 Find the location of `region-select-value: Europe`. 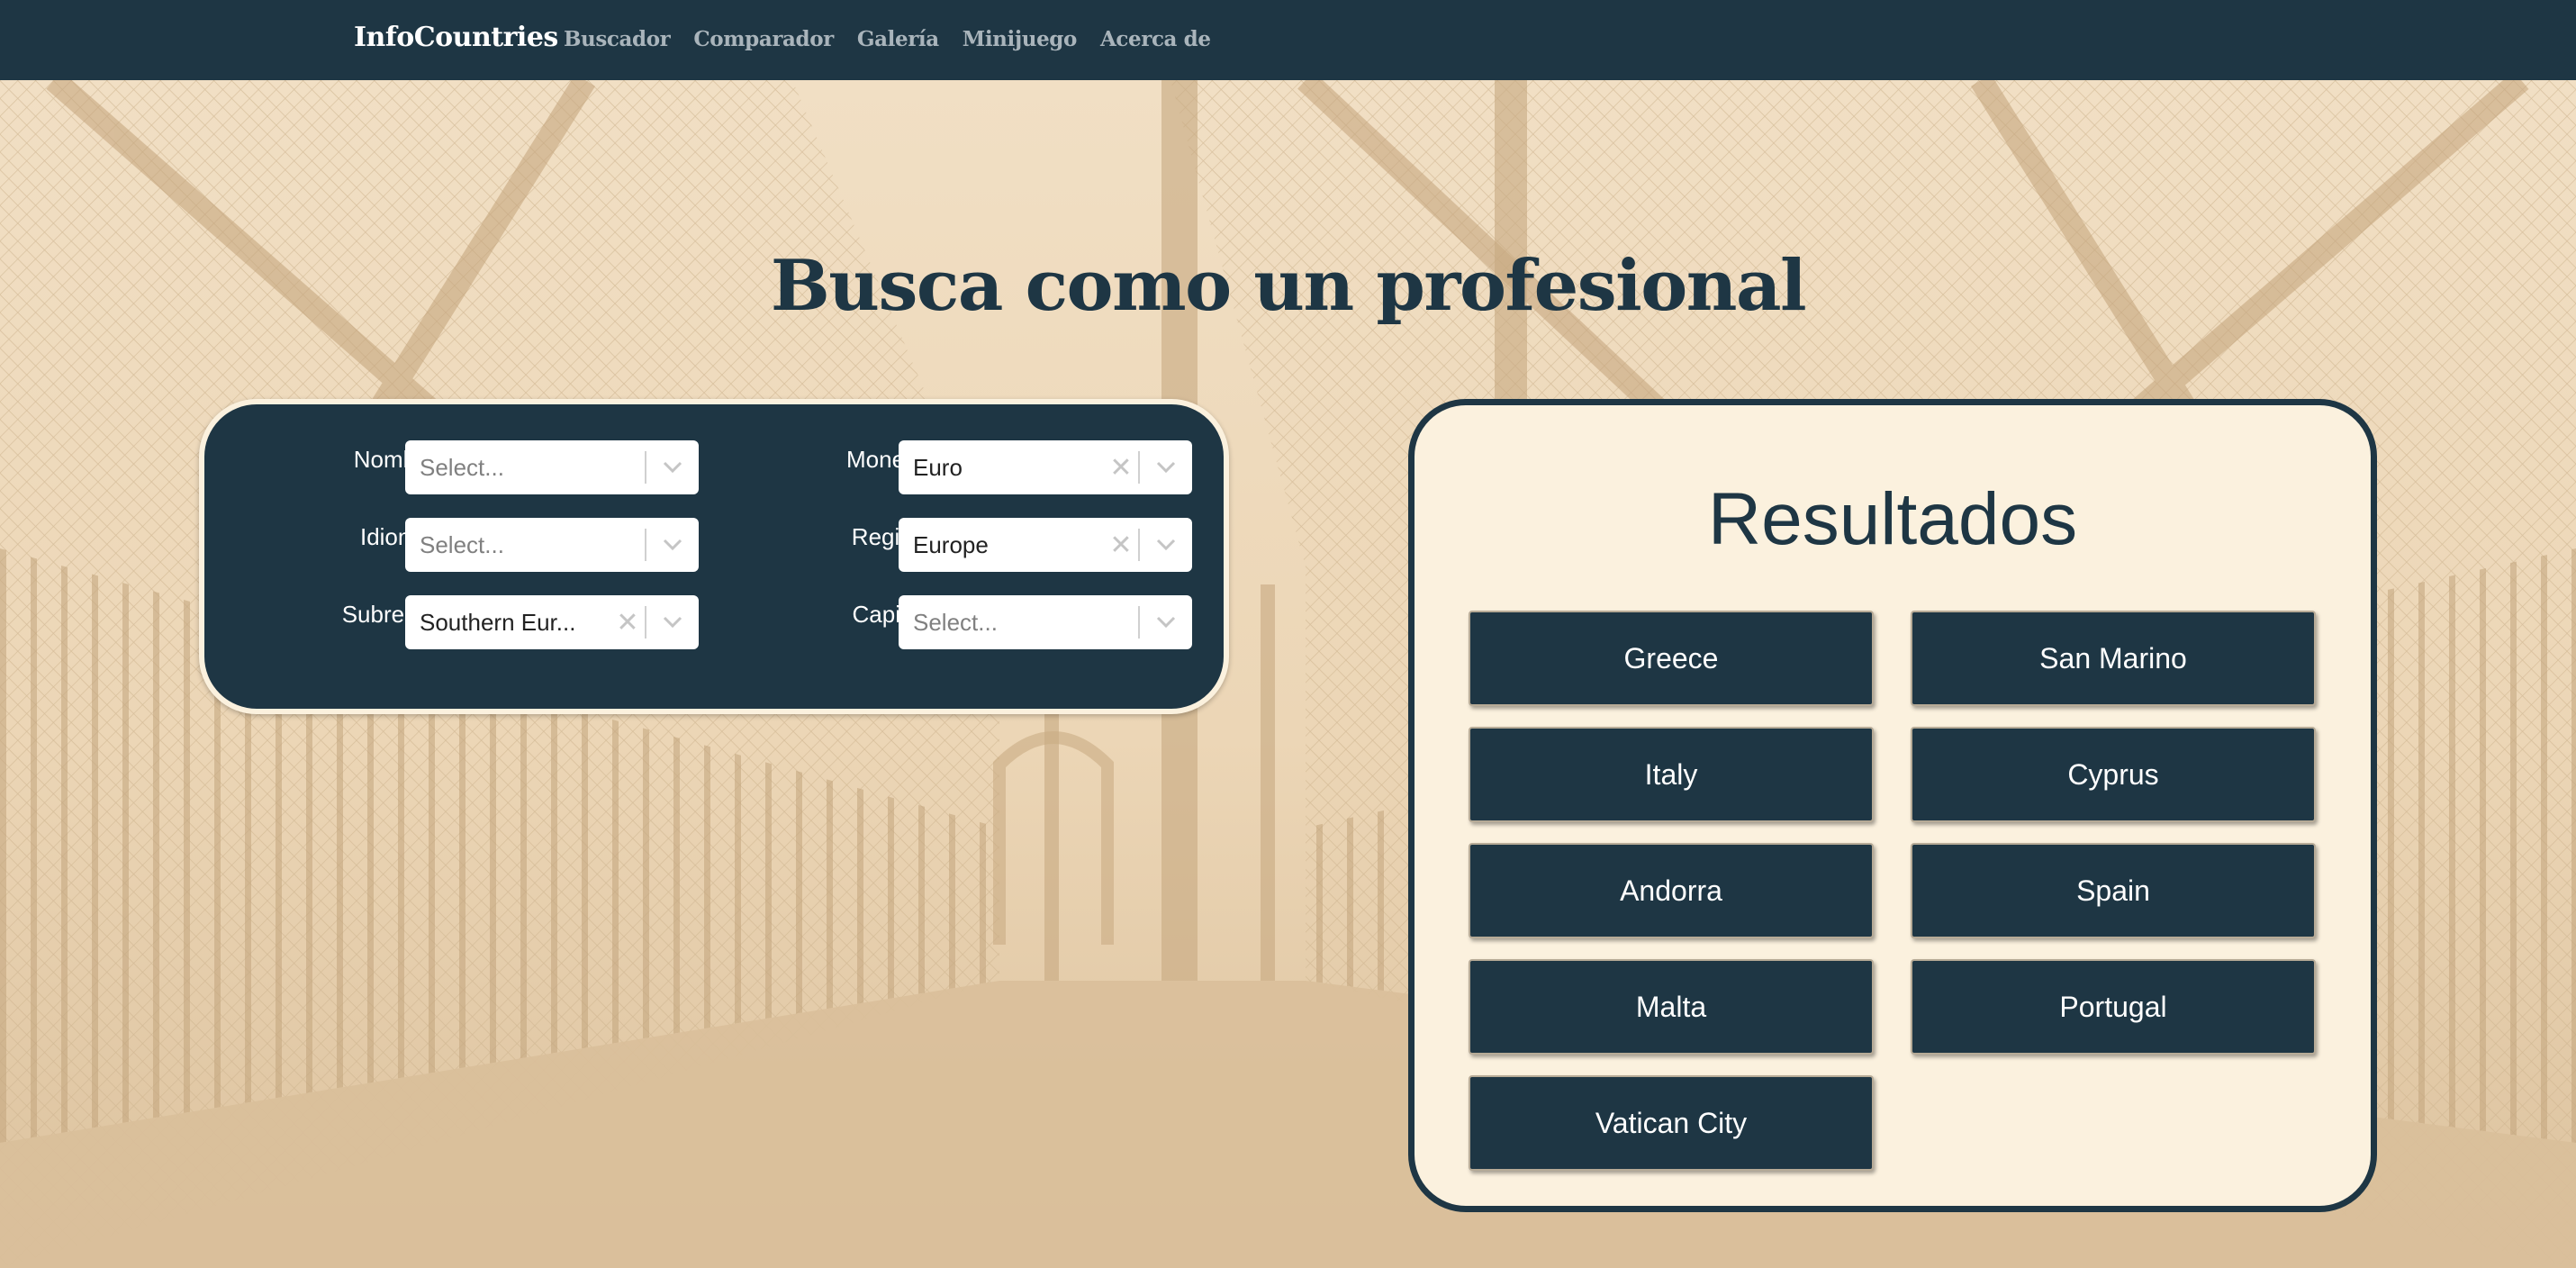

region-select-value: Europe is located at coordinates (951, 544).